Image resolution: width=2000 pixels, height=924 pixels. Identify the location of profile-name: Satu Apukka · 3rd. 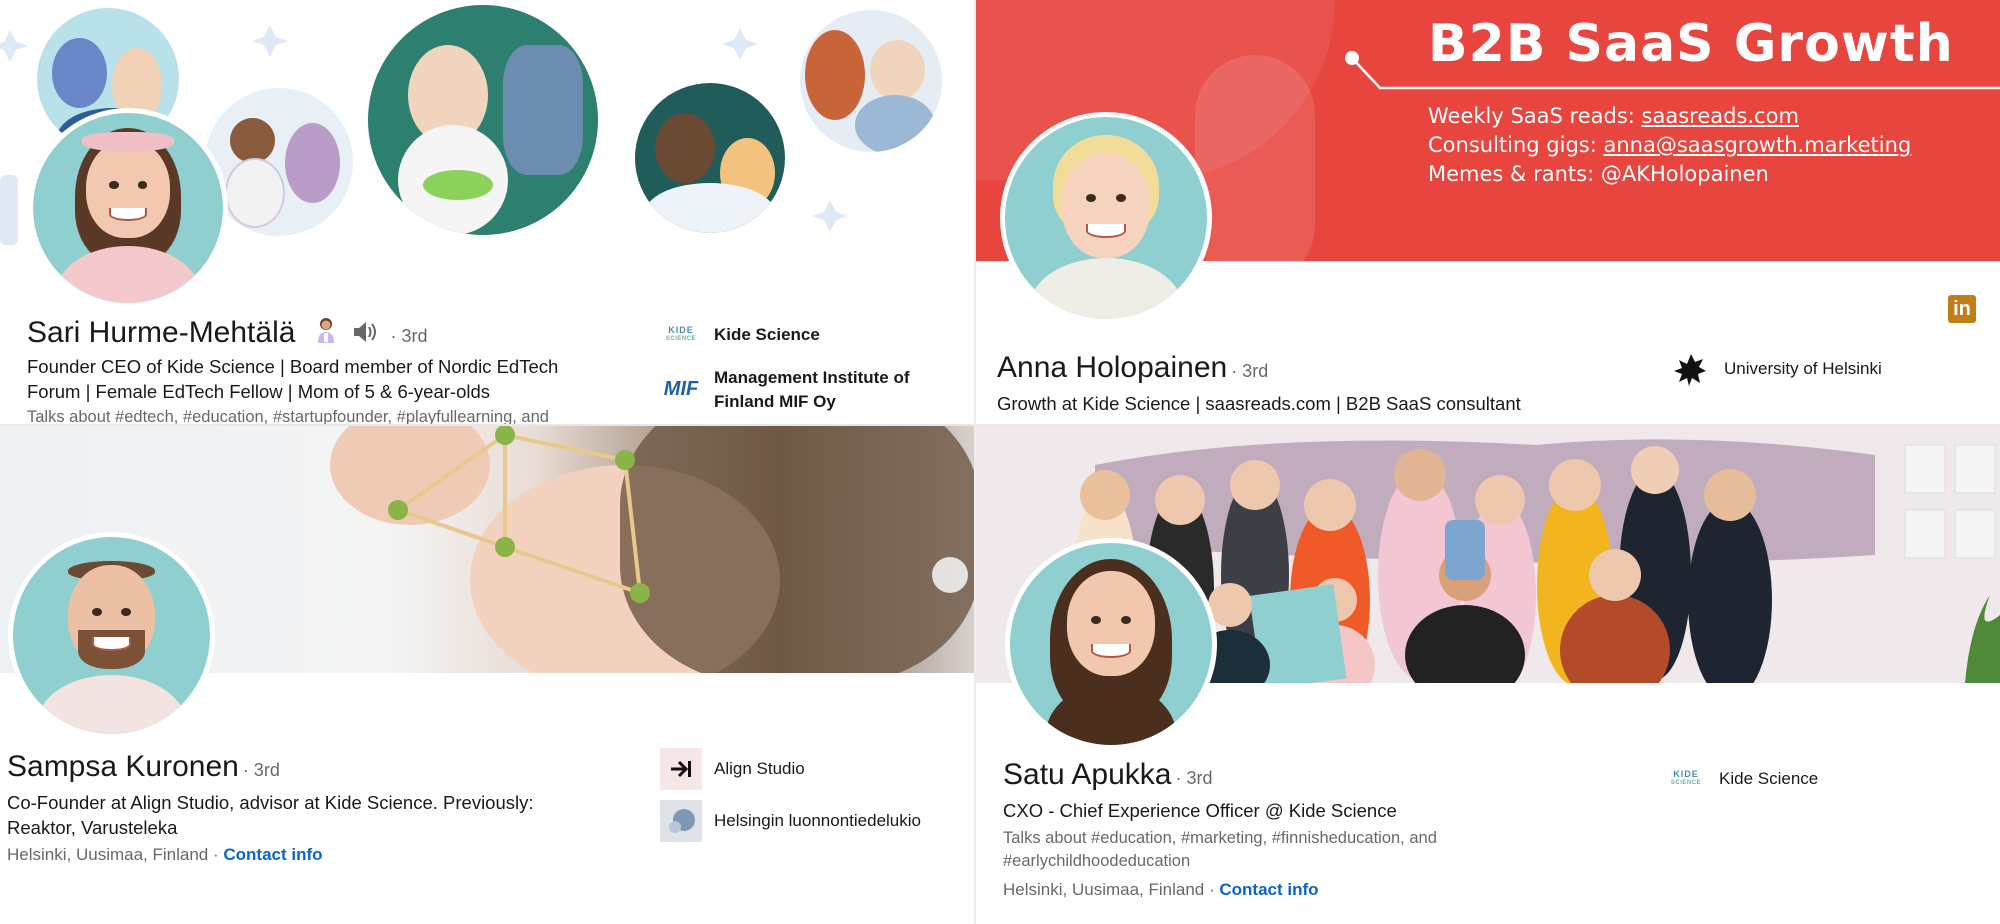
(1107, 775).